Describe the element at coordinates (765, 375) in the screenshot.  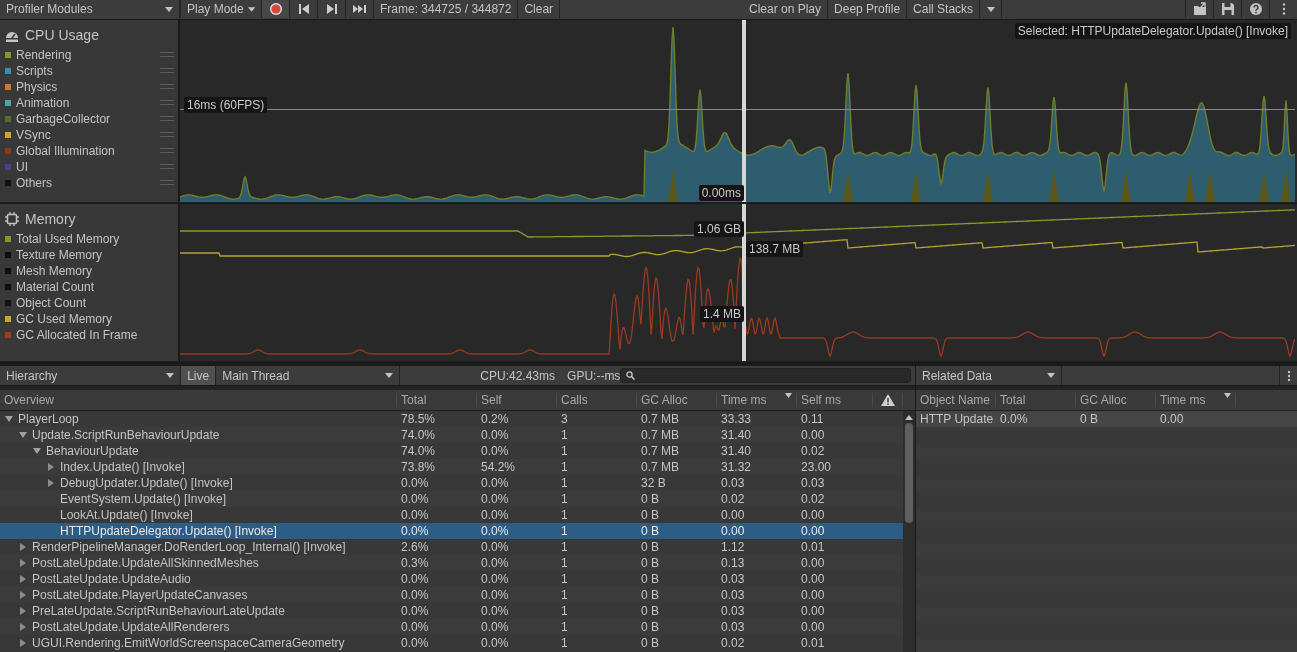
I see `search-field` at that location.